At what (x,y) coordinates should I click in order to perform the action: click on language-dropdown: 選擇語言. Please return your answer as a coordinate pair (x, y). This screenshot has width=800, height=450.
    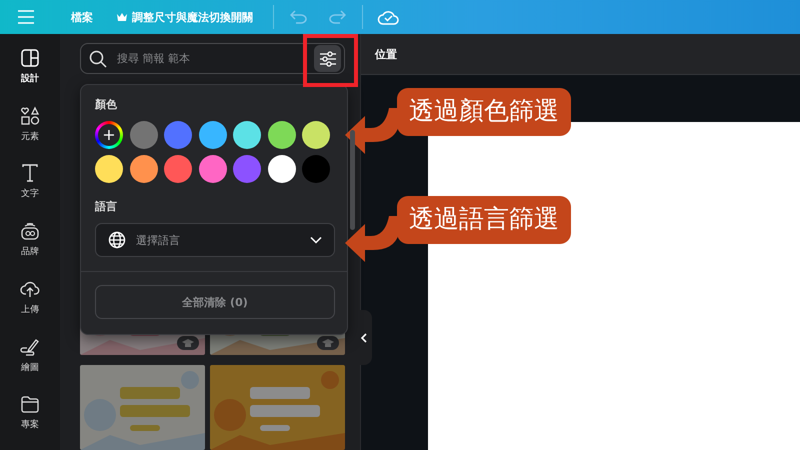
    Looking at the image, I should click on (215, 240).